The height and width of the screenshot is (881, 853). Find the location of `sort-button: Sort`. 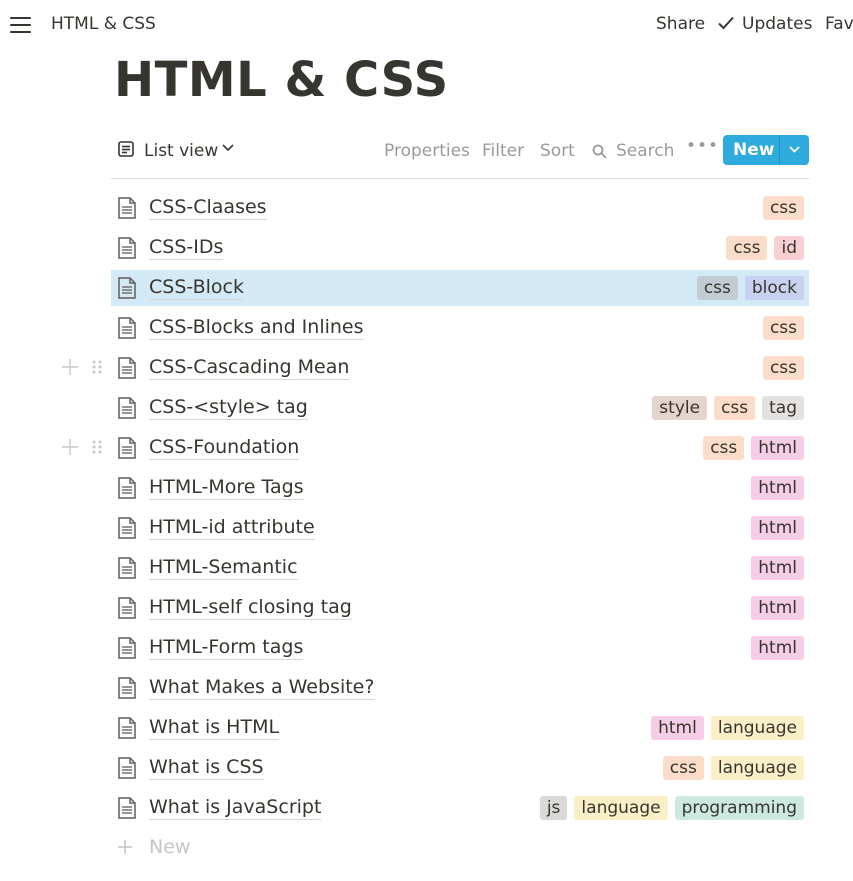

sort-button: Sort is located at coordinates (557, 151).